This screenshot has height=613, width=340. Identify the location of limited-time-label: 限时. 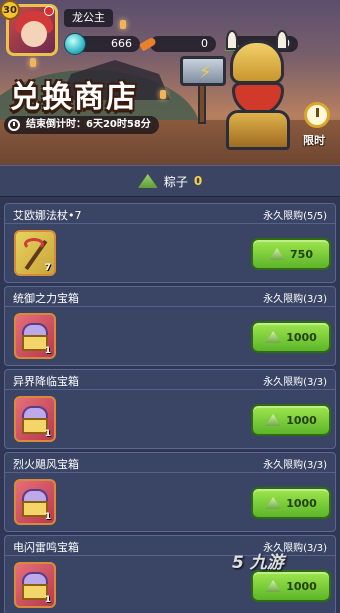
(314, 140).